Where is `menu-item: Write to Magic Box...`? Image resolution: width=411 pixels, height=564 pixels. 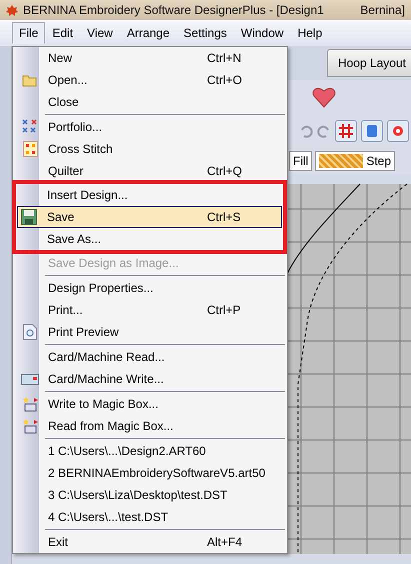
menu-item: Write to Magic Box... is located at coordinates (150, 404).